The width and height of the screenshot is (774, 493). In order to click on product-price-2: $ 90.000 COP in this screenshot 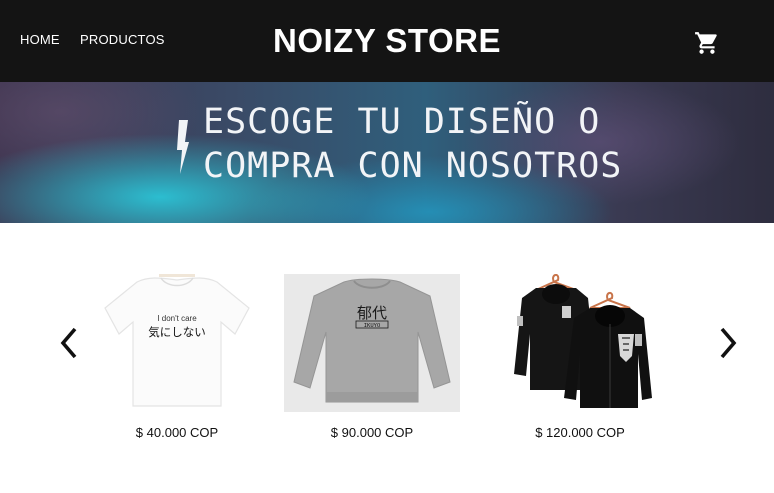, I will do `click(372, 432)`.